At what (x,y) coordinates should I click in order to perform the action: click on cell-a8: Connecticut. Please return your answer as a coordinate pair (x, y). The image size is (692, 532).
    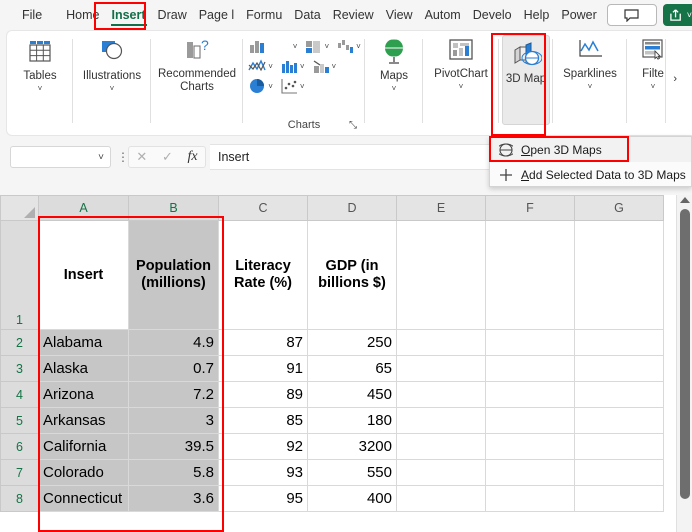
    Looking at the image, I should click on (83, 498).